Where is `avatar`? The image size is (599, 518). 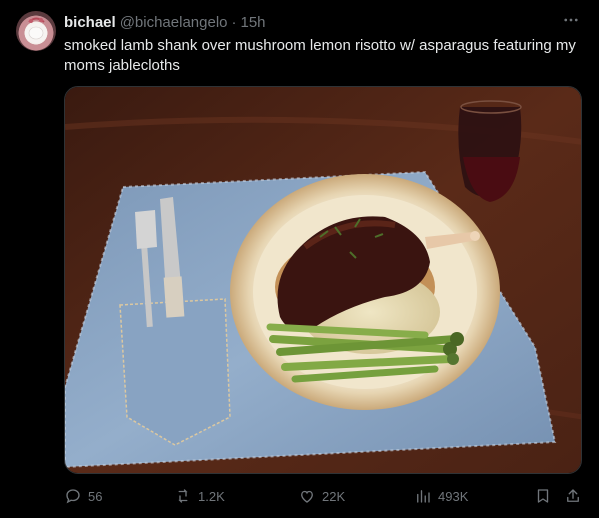 avatar is located at coordinates (36, 31).